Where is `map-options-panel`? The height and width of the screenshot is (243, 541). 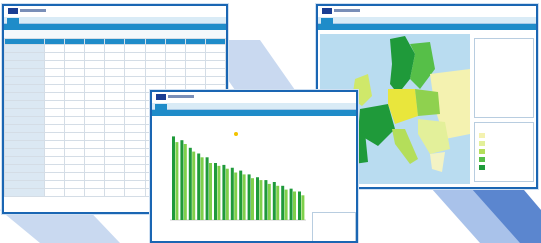
map-options-panel is located at coordinates (504, 78).